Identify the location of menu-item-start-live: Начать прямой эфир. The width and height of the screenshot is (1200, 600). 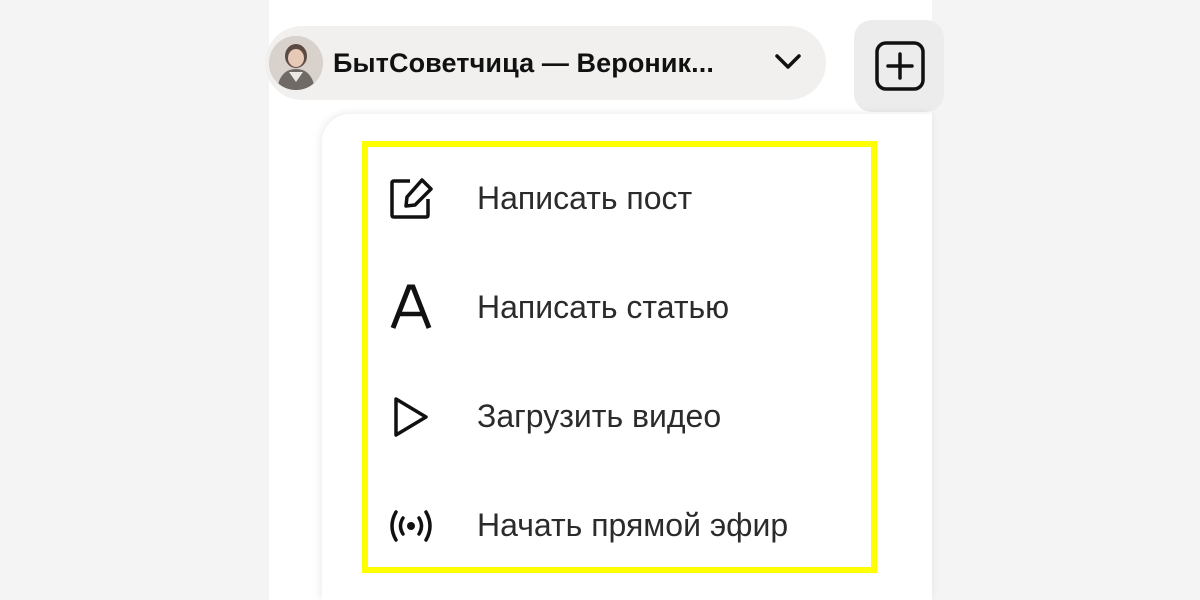
(620, 524).